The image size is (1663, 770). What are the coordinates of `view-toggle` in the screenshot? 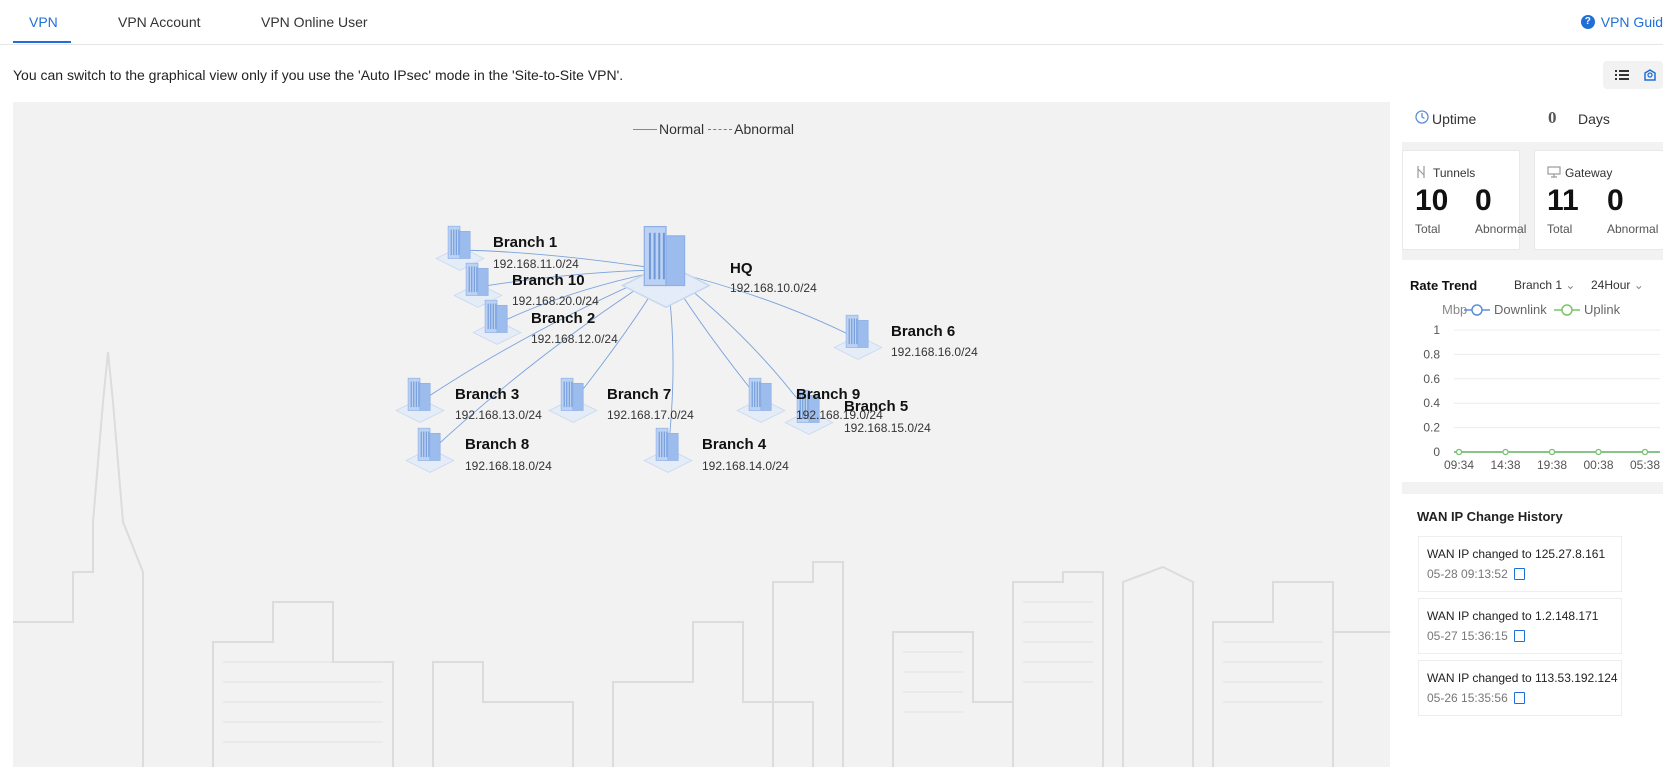 It's located at (1633, 75).